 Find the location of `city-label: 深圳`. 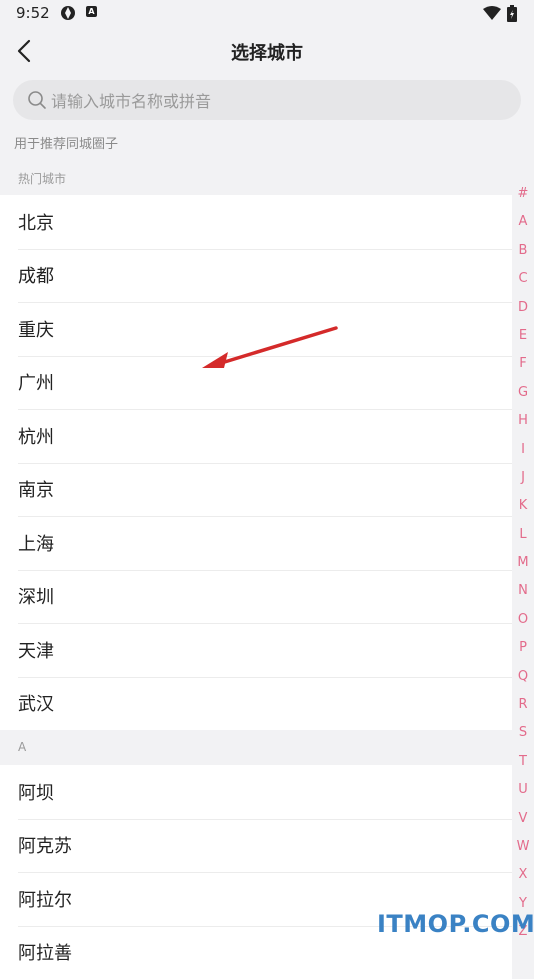

city-label: 深圳 is located at coordinates (27, 596).